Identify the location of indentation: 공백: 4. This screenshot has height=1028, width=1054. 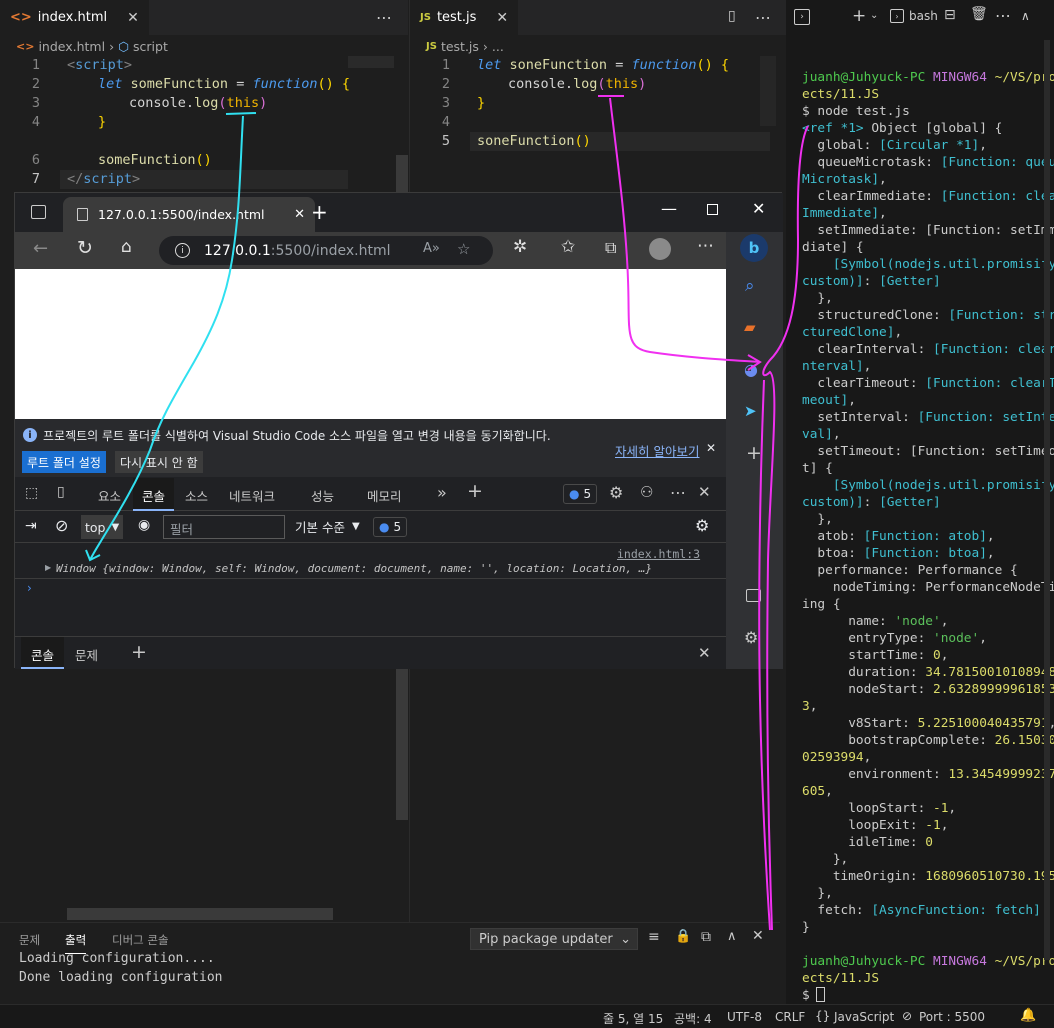
(693, 1018).